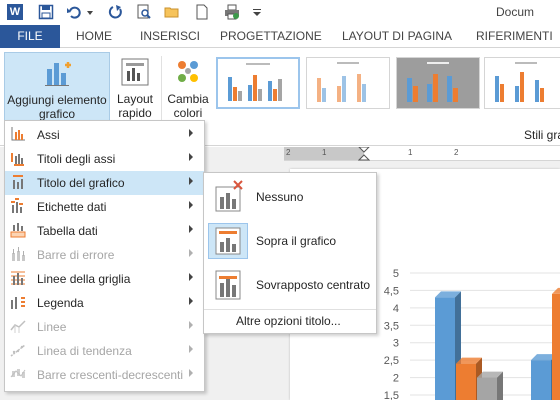 This screenshot has height=400, width=560. I want to click on menu-item-up-down-bars: Barre crescenti-decrescenti, so click(104, 375).